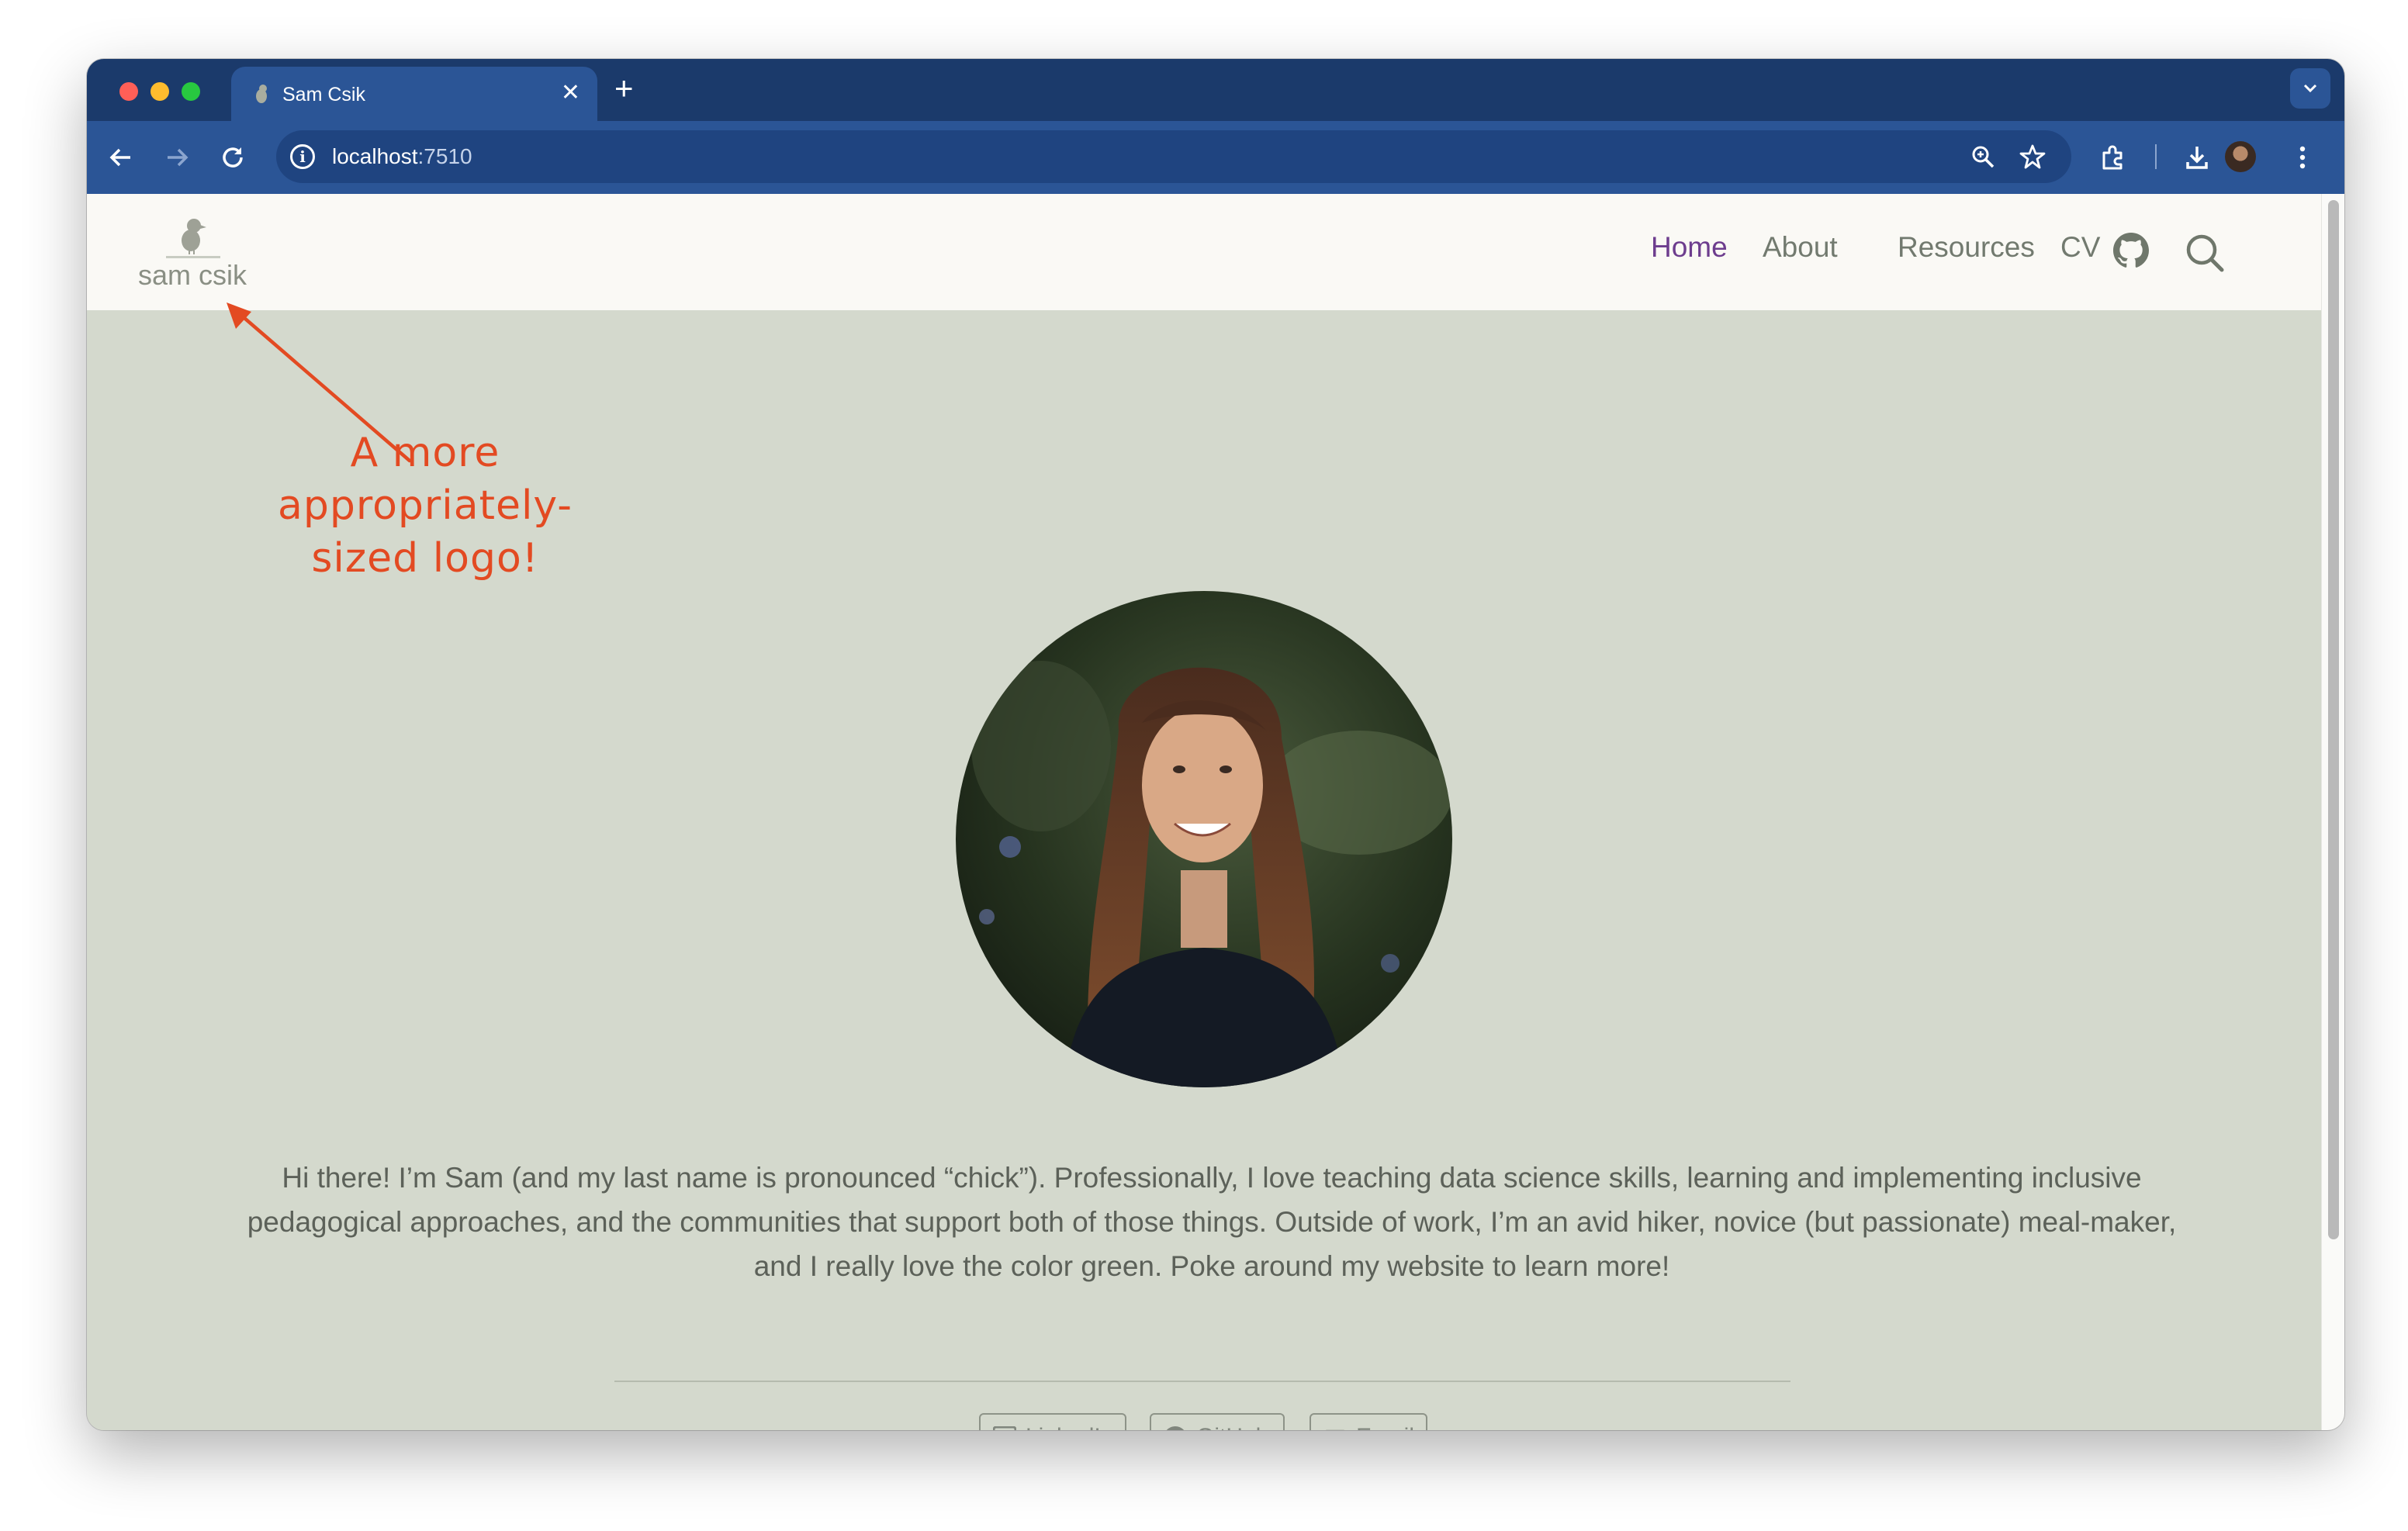 The image size is (2408, 1531). Describe the element at coordinates (375, 156) in the screenshot. I see `url-host: localhost` at that location.